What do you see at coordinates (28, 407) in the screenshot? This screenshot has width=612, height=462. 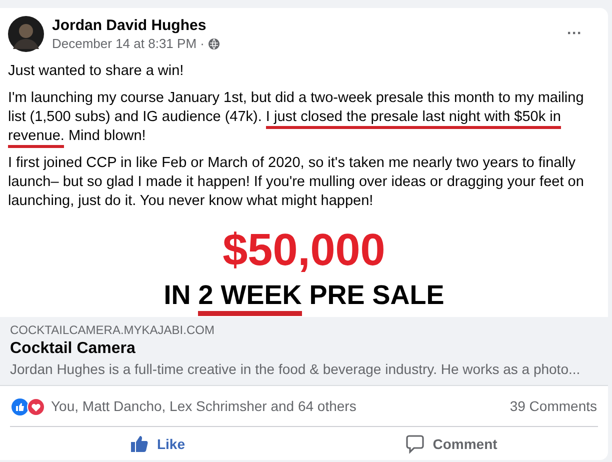 I see `reaction-icons` at bounding box center [28, 407].